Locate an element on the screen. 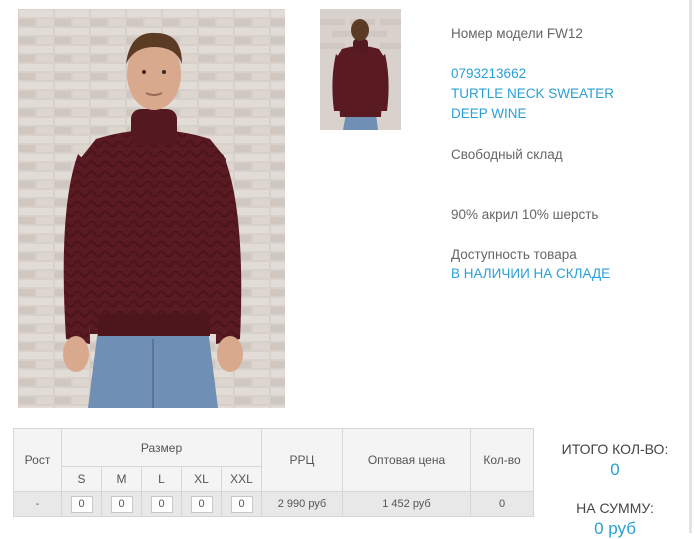 Image resolution: width=695 pixels, height=539 pixels. header-size: Размер is located at coordinates (161, 447).